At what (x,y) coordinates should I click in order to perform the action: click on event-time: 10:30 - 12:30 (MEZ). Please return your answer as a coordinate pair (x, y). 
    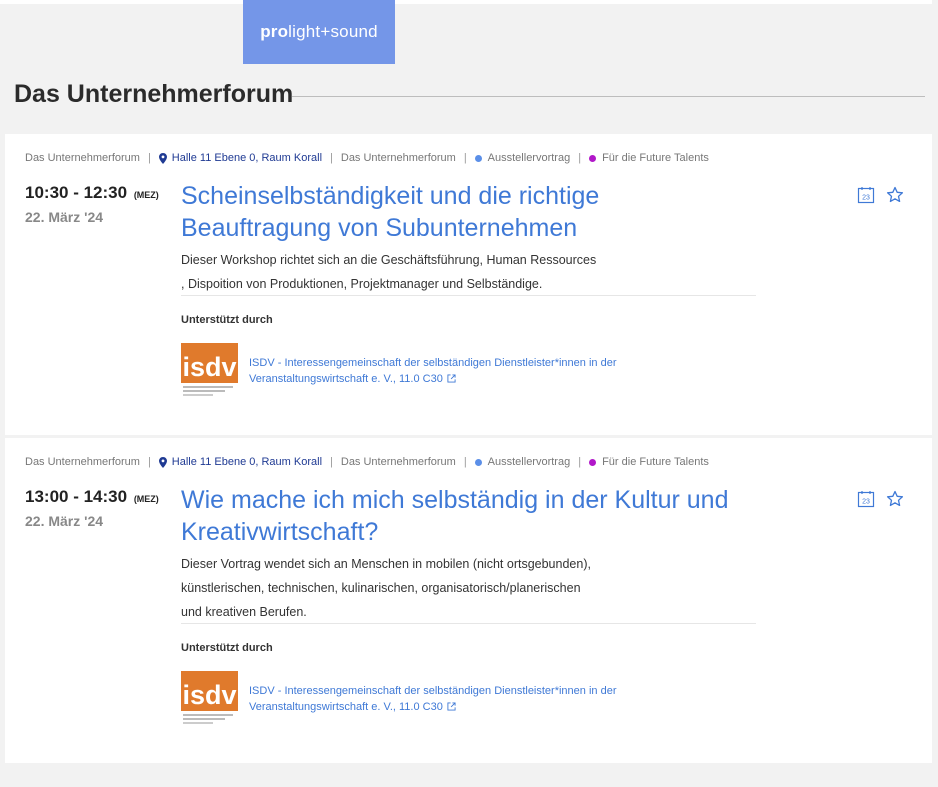
    Looking at the image, I should click on (92, 193).